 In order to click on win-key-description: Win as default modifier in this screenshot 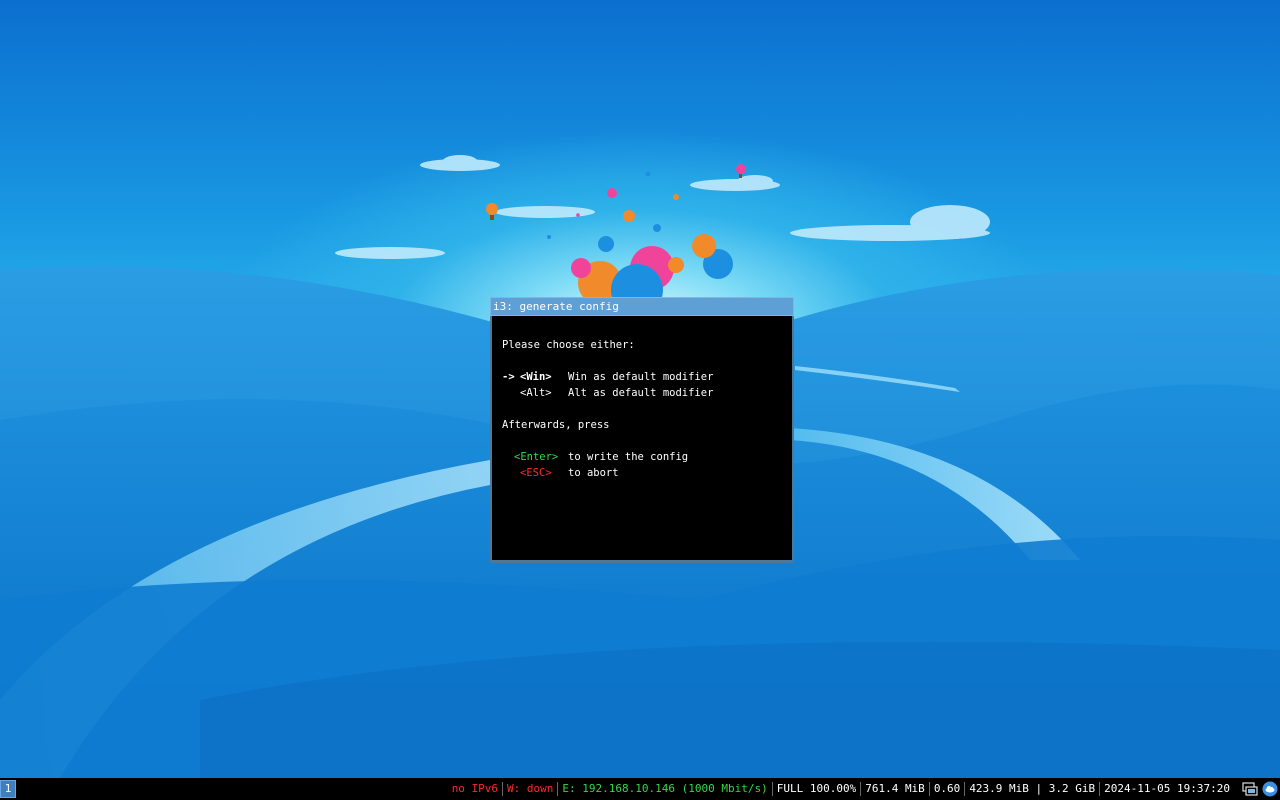, I will do `click(641, 377)`.